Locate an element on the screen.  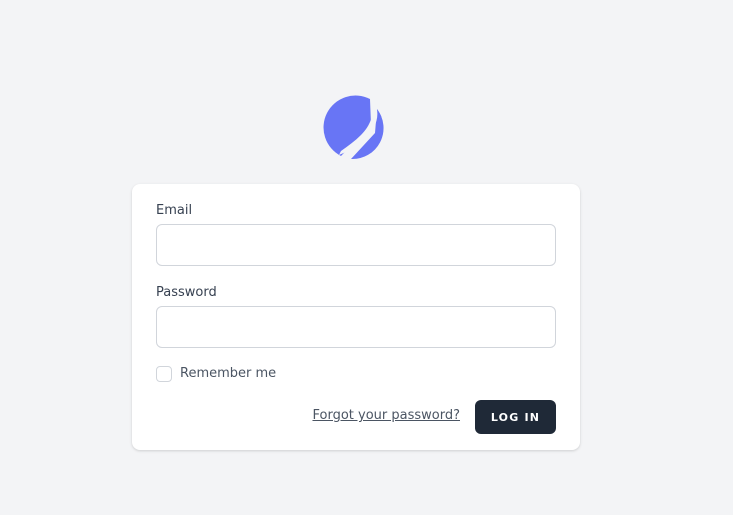
planet-logo-icon is located at coordinates (353, 127).